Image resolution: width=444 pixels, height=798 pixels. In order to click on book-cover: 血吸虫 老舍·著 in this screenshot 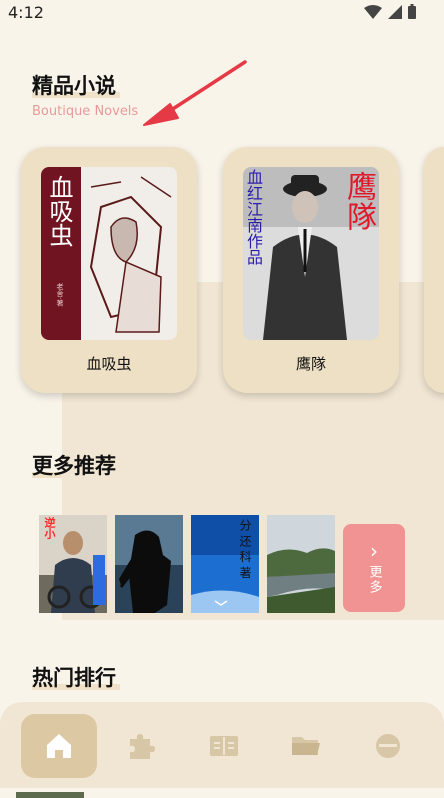, I will do `click(109, 253)`.